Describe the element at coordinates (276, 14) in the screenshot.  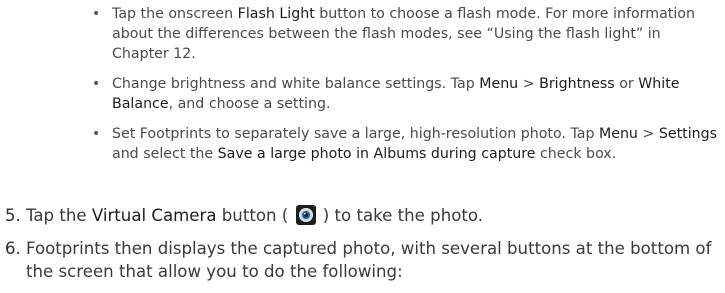
I see `ui-term-flash-light: Flash Light` at that location.